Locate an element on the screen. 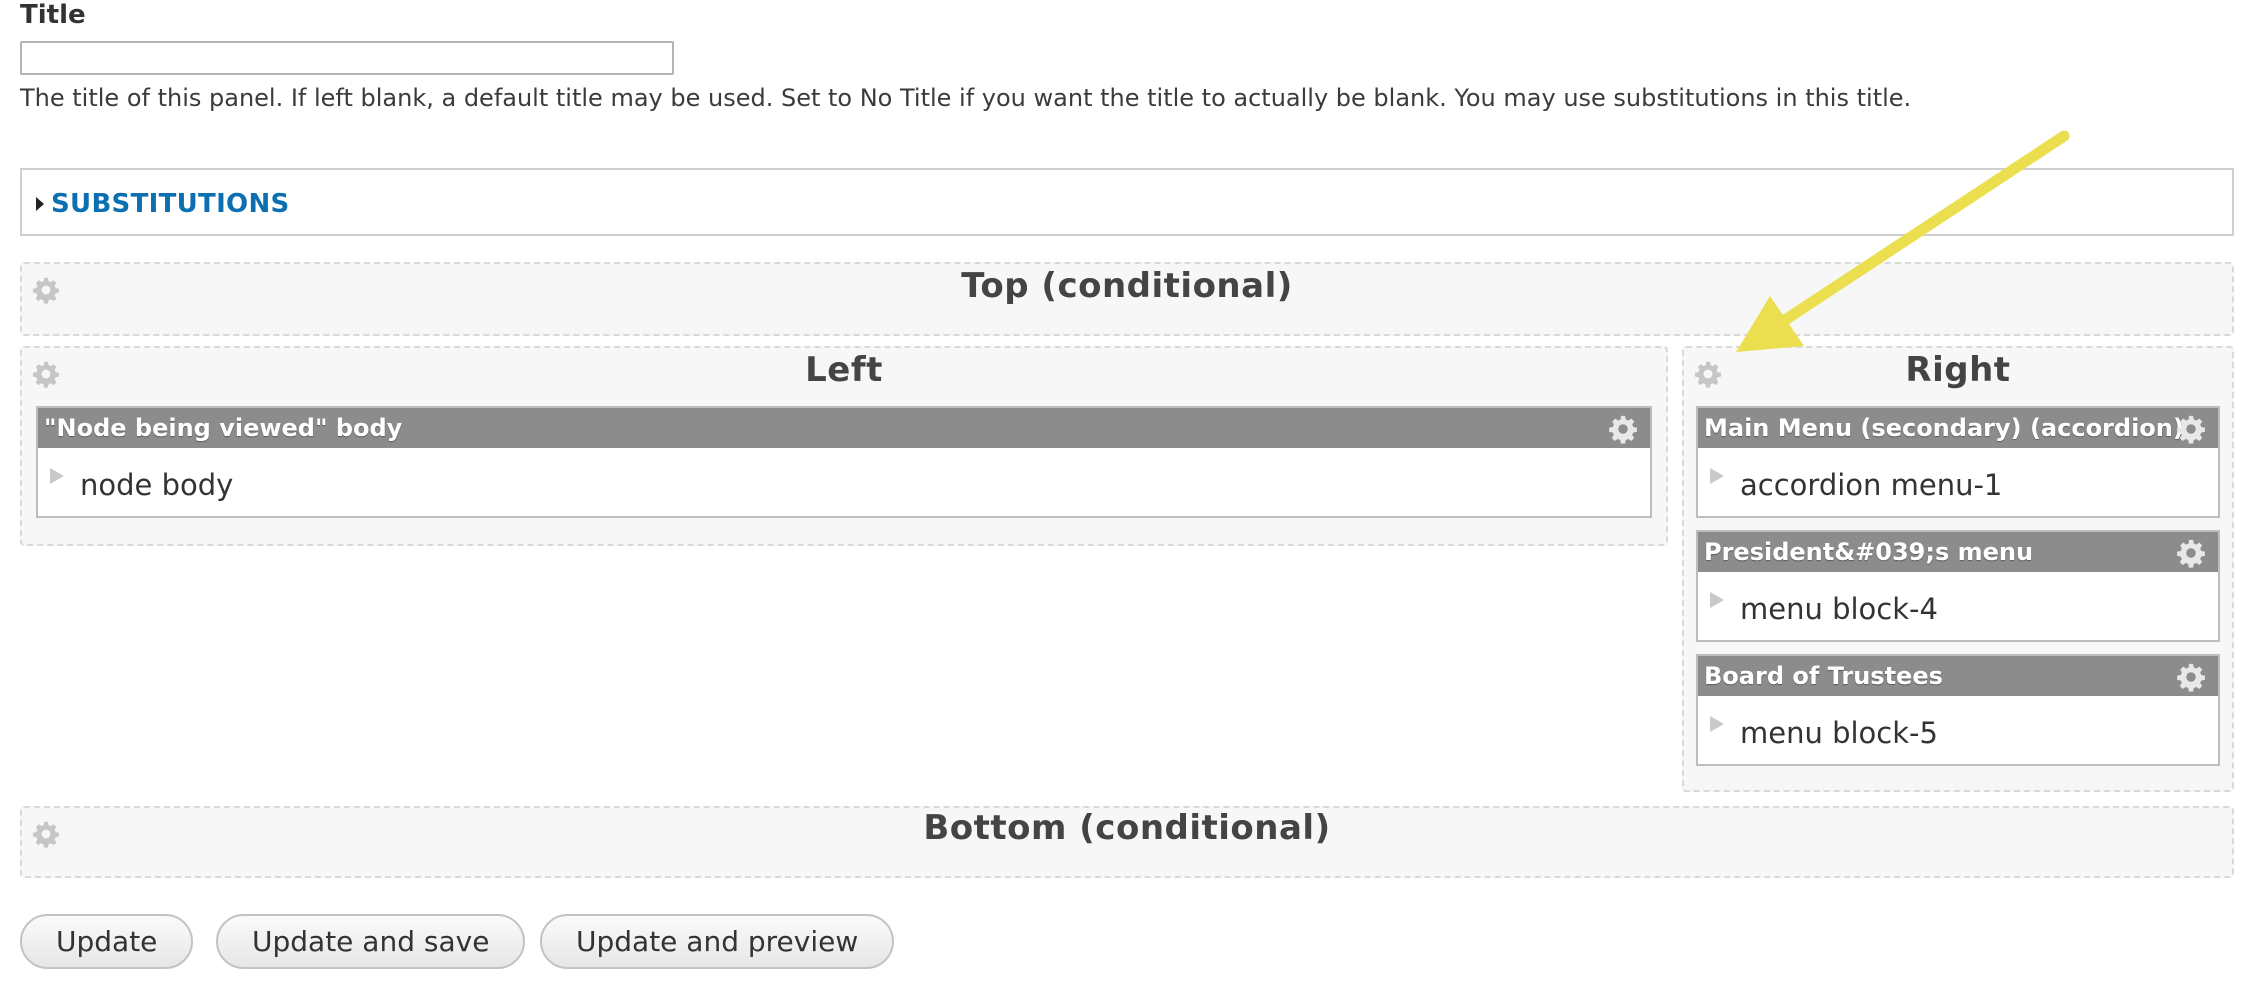 Image resolution: width=2252 pixels, height=988 pixels. pane-title: President&#039;s menu is located at coordinates (1869, 552).